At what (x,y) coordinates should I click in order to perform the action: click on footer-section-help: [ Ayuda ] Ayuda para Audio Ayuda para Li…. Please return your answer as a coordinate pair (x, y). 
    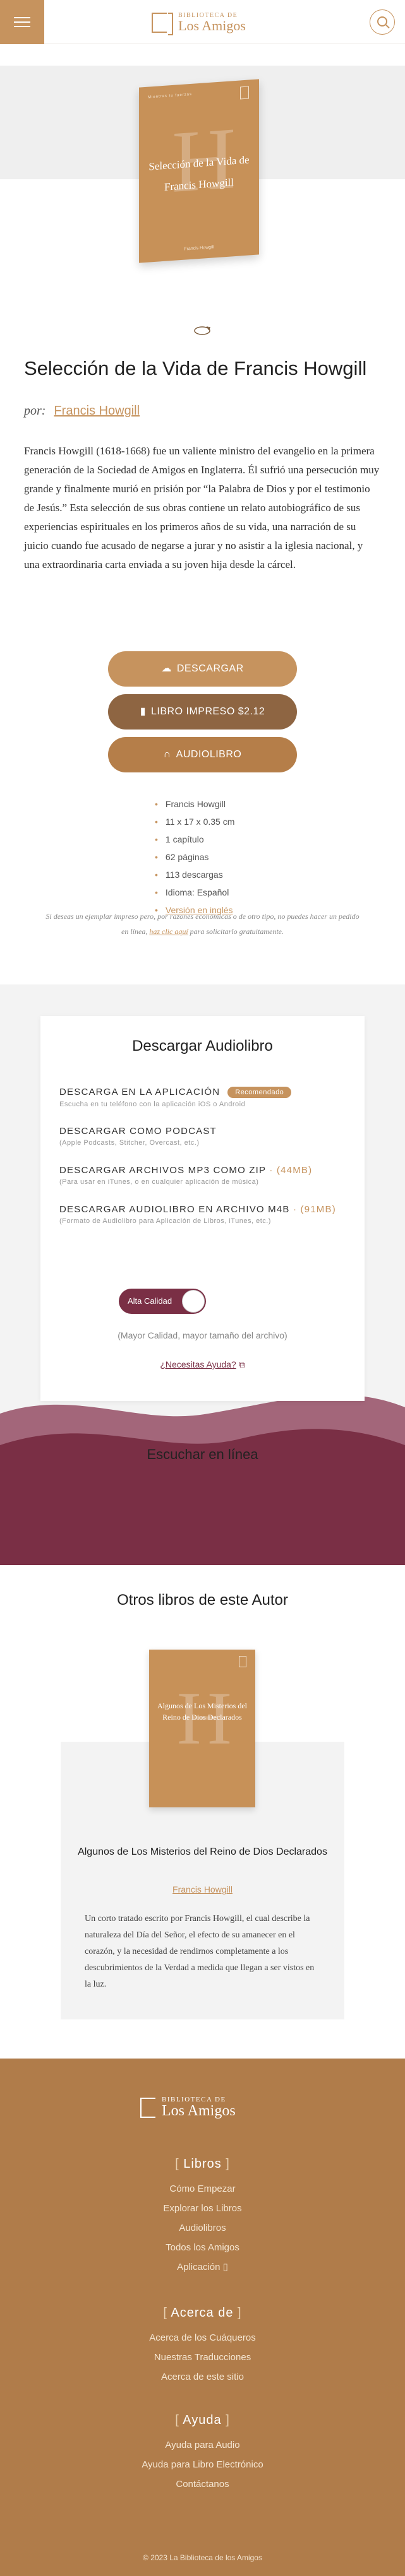
    Looking at the image, I should click on (202, 2453).